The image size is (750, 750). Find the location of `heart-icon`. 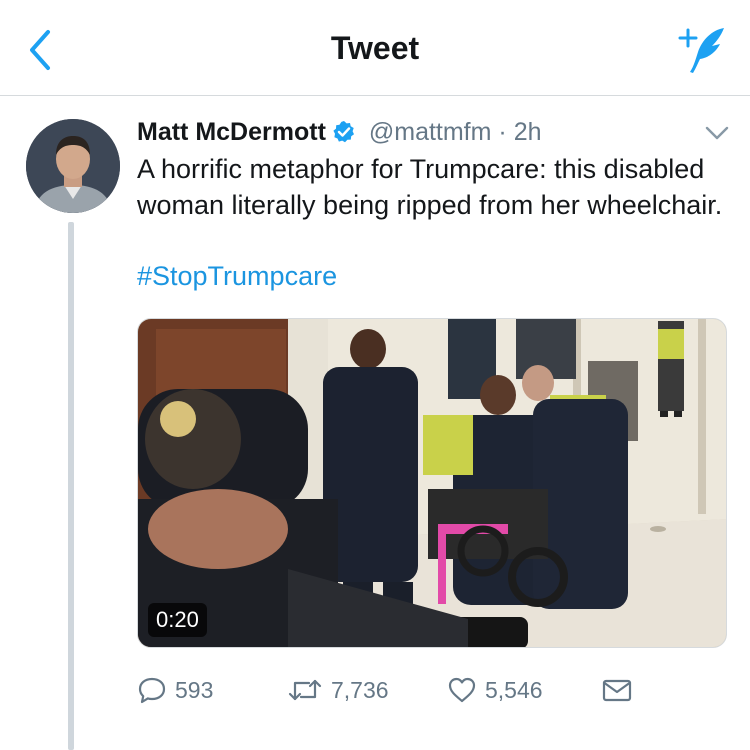

heart-icon is located at coordinates (462, 690).